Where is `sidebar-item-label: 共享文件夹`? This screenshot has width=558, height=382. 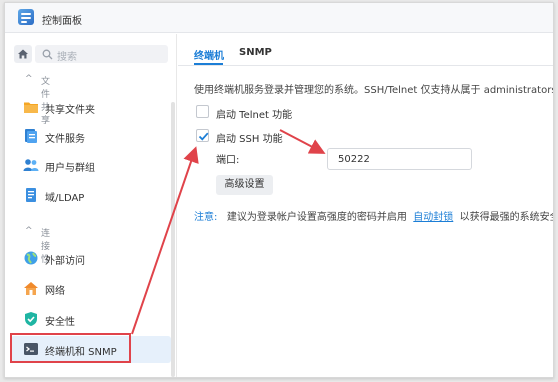 sidebar-item-label: 共享文件夹 is located at coordinates (70, 110).